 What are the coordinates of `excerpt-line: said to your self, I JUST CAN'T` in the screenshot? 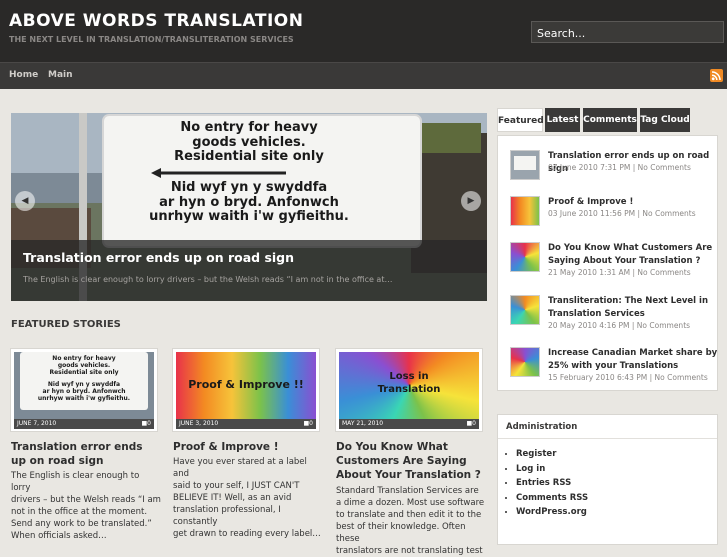 It's located at (236, 486).